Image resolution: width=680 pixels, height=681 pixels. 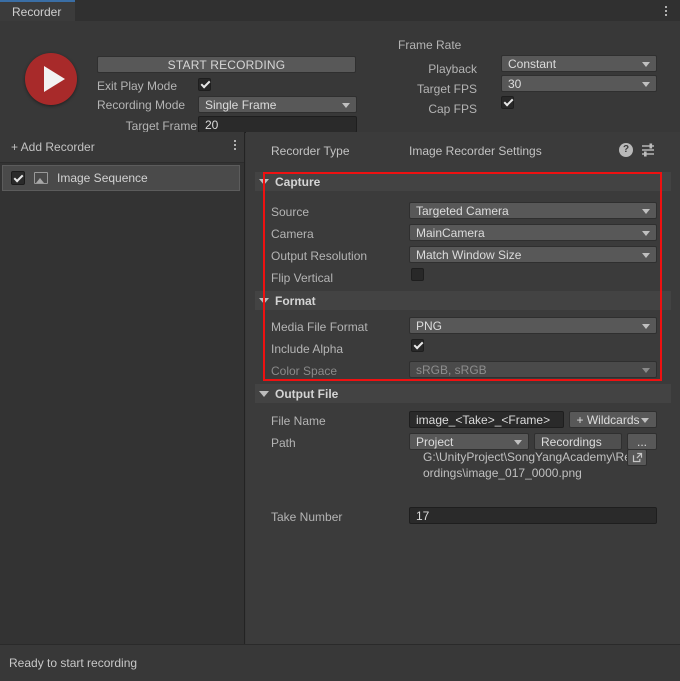 I want to click on section-title-output-file: Output File, so click(x=307, y=393).